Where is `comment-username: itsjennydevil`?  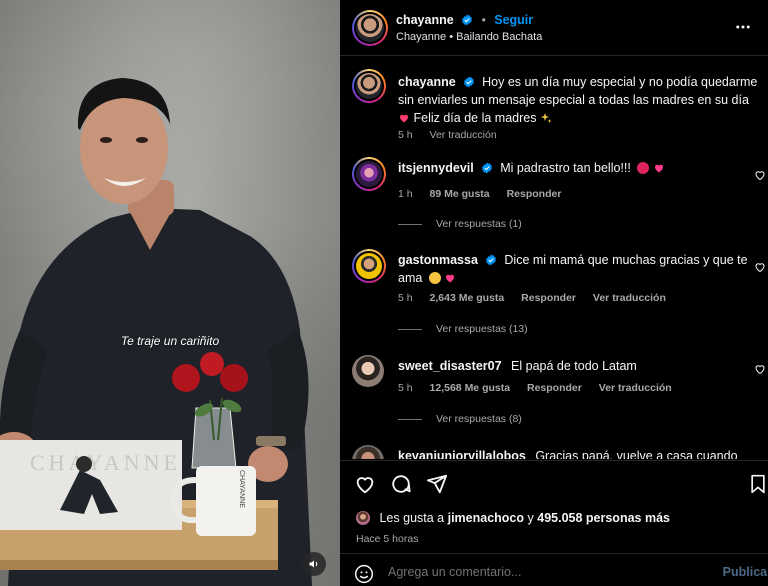 comment-username: itsjennydevil is located at coordinates (436, 168).